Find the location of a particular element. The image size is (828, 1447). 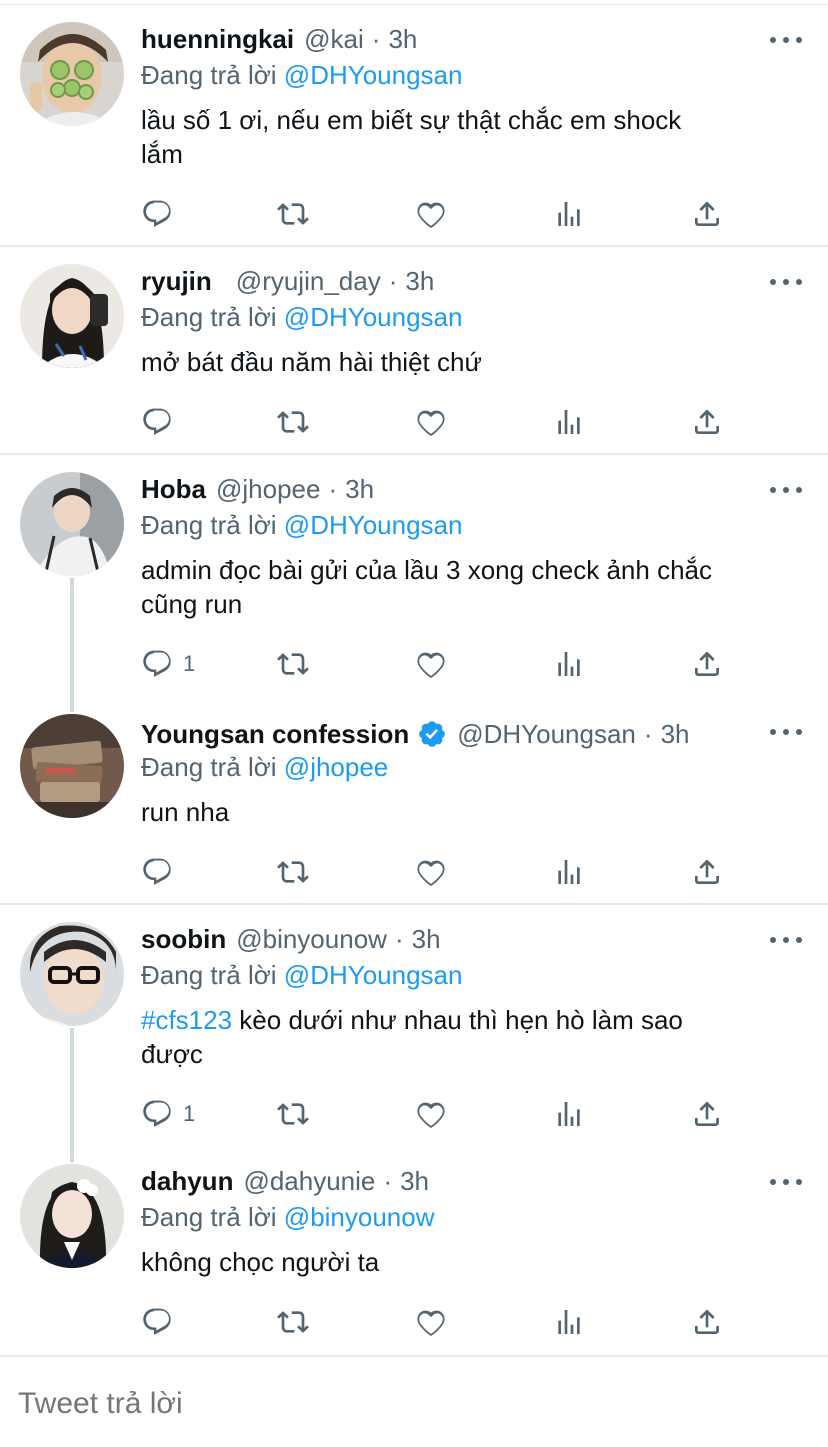

thread-connector is located at coordinates (72, 645).